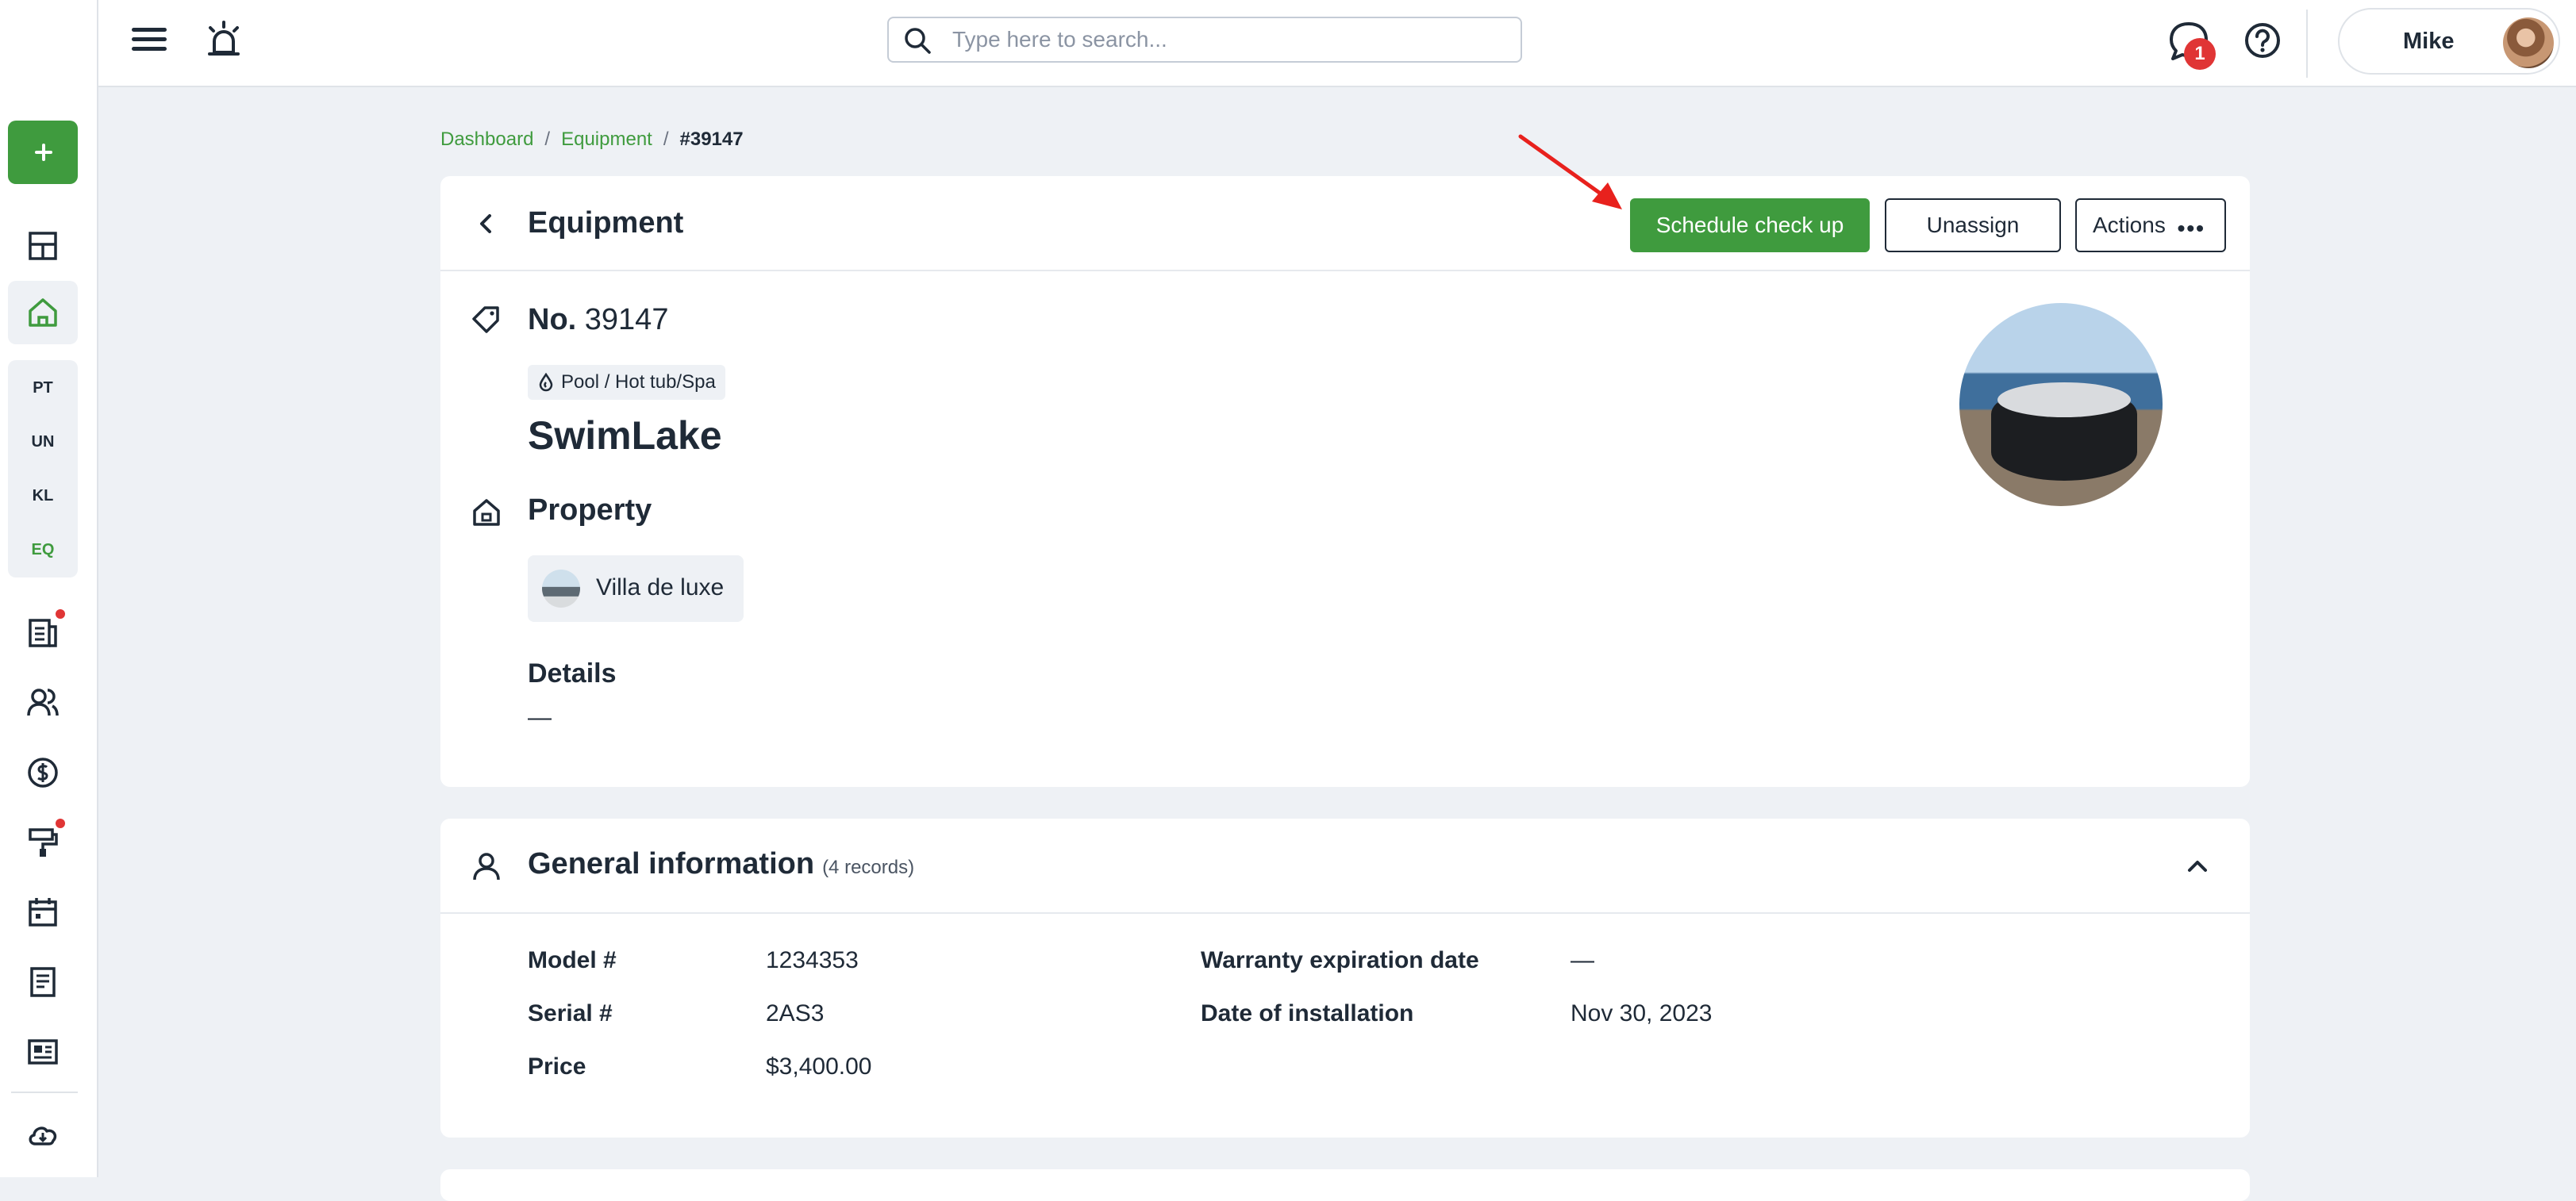 The image size is (2576, 1201). Describe the element at coordinates (570, 1013) in the screenshot. I see `field-label-serial: Serial #` at that location.